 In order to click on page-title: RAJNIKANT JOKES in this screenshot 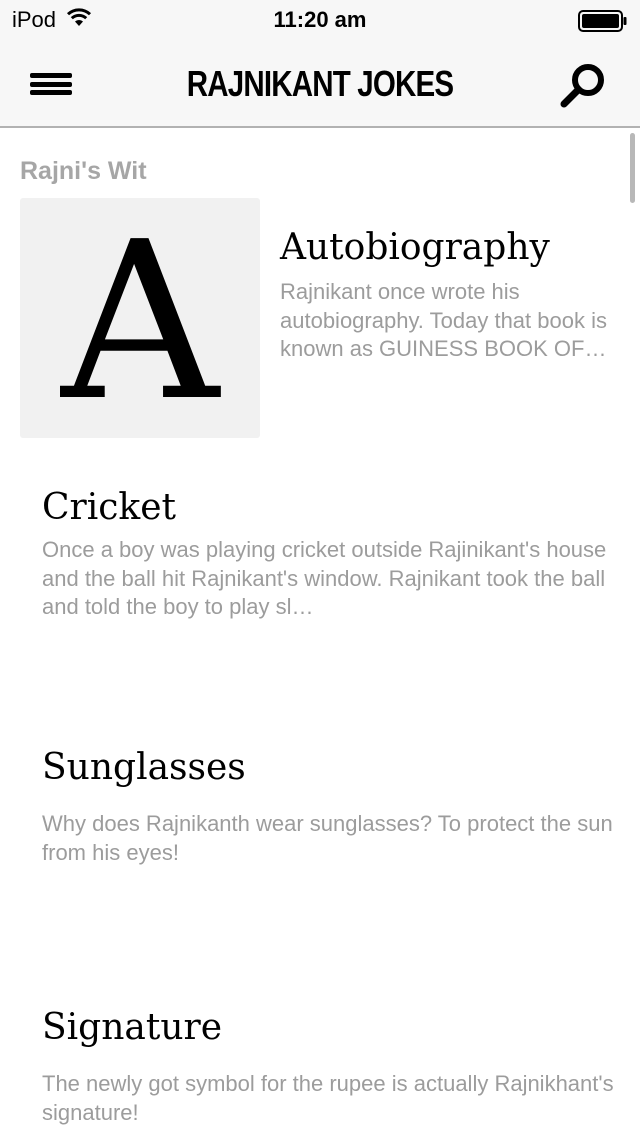, I will do `click(320, 83)`.